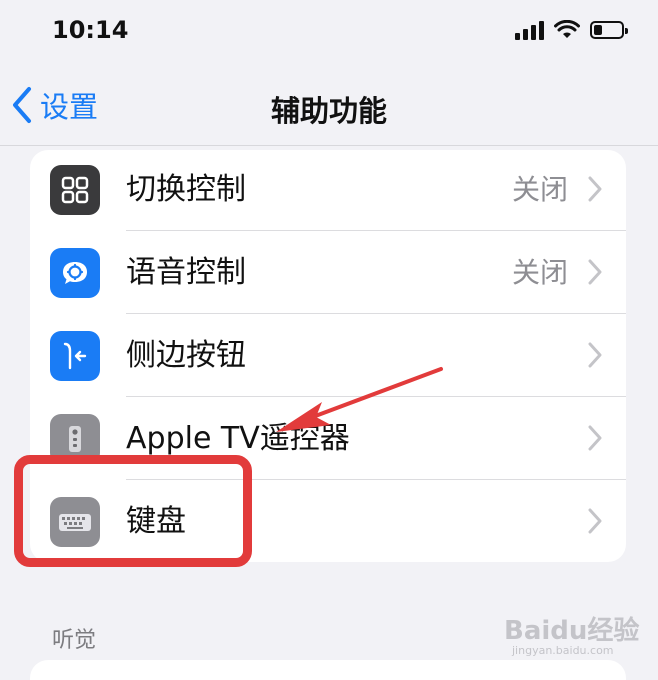 The image size is (658, 680). I want to click on row-label: 切换控制, so click(186, 189).